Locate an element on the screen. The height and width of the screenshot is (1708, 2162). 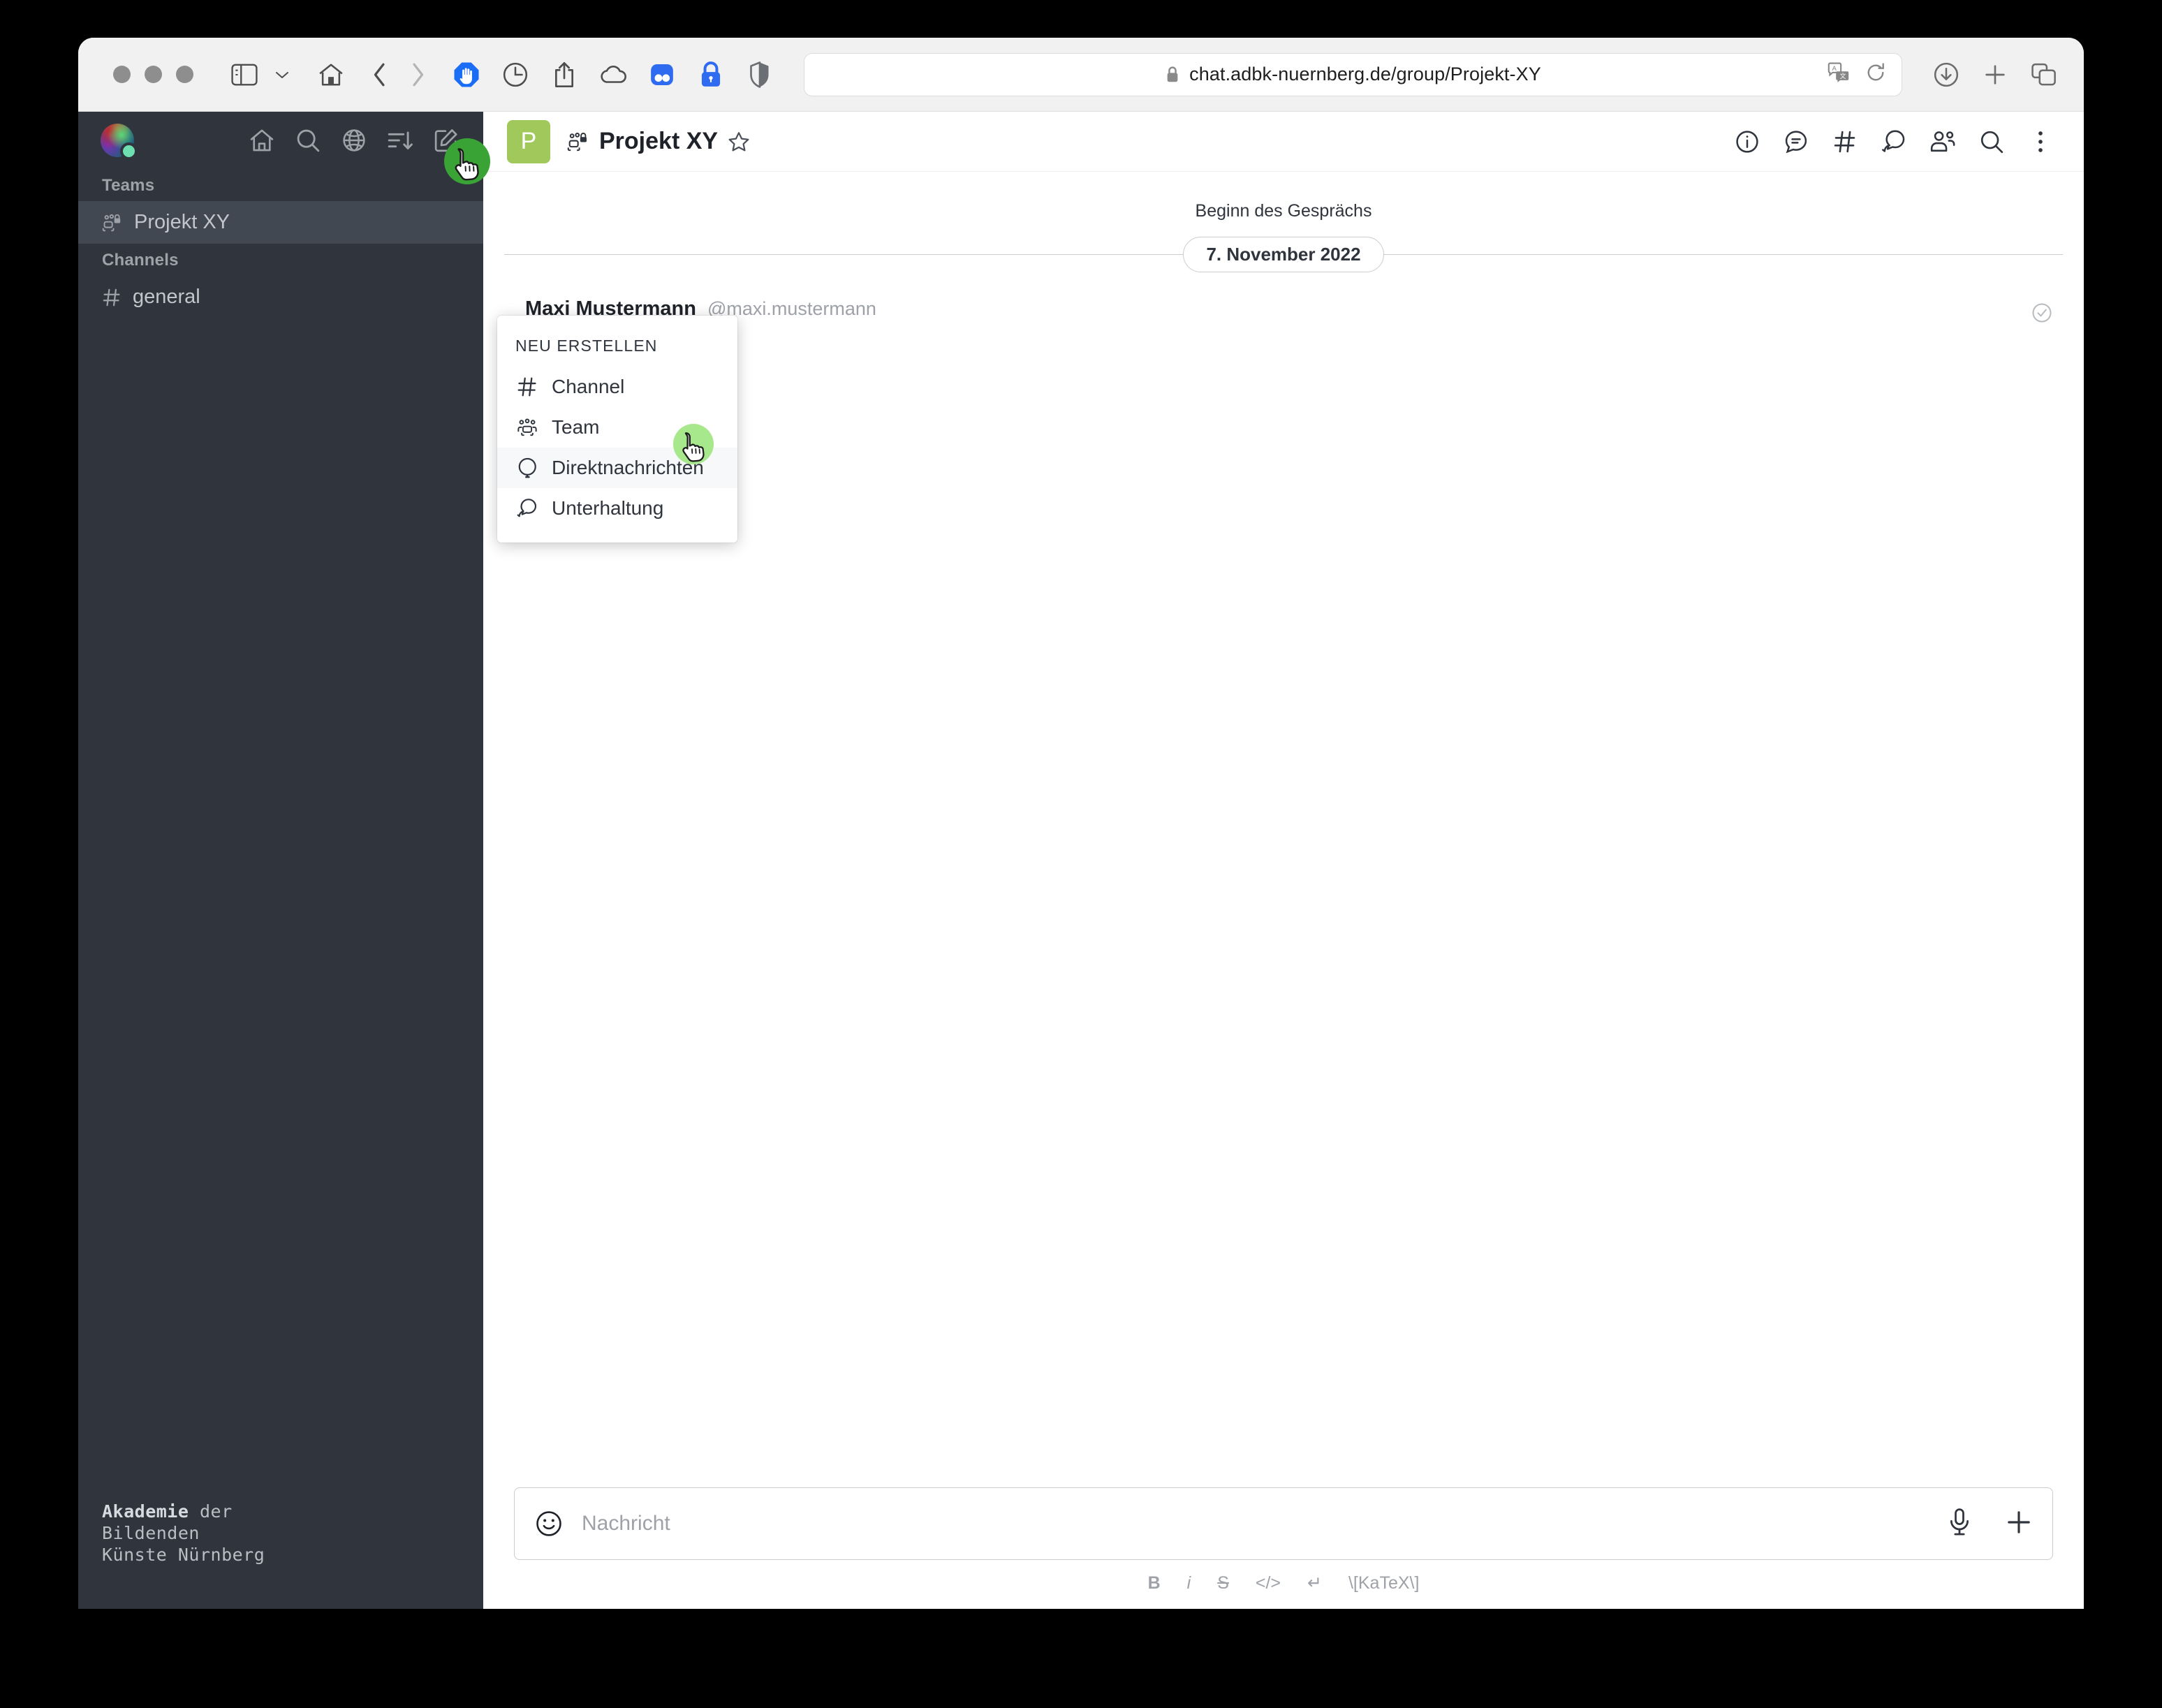
conversation-start-label: Beginn des Gesprächs is located at coordinates (1283, 211).